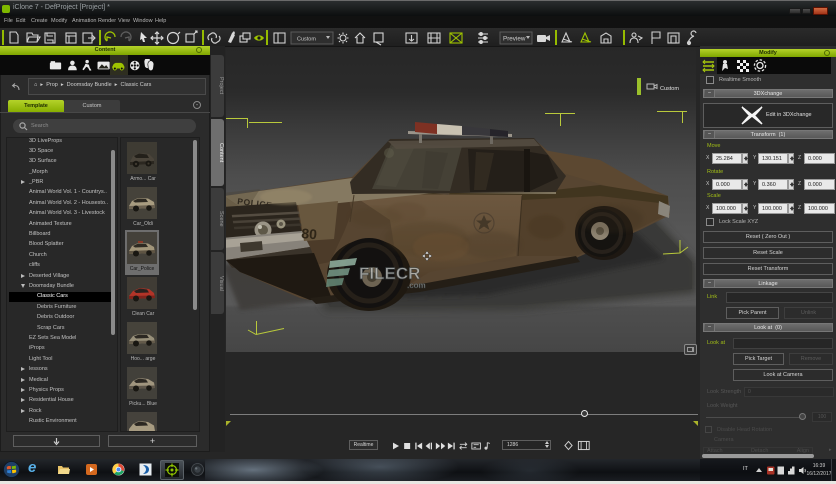 The width and height of the screenshot is (836, 484). What do you see at coordinates (514, 39) in the screenshot?
I see `svg-text: Preview` at bounding box center [514, 39].